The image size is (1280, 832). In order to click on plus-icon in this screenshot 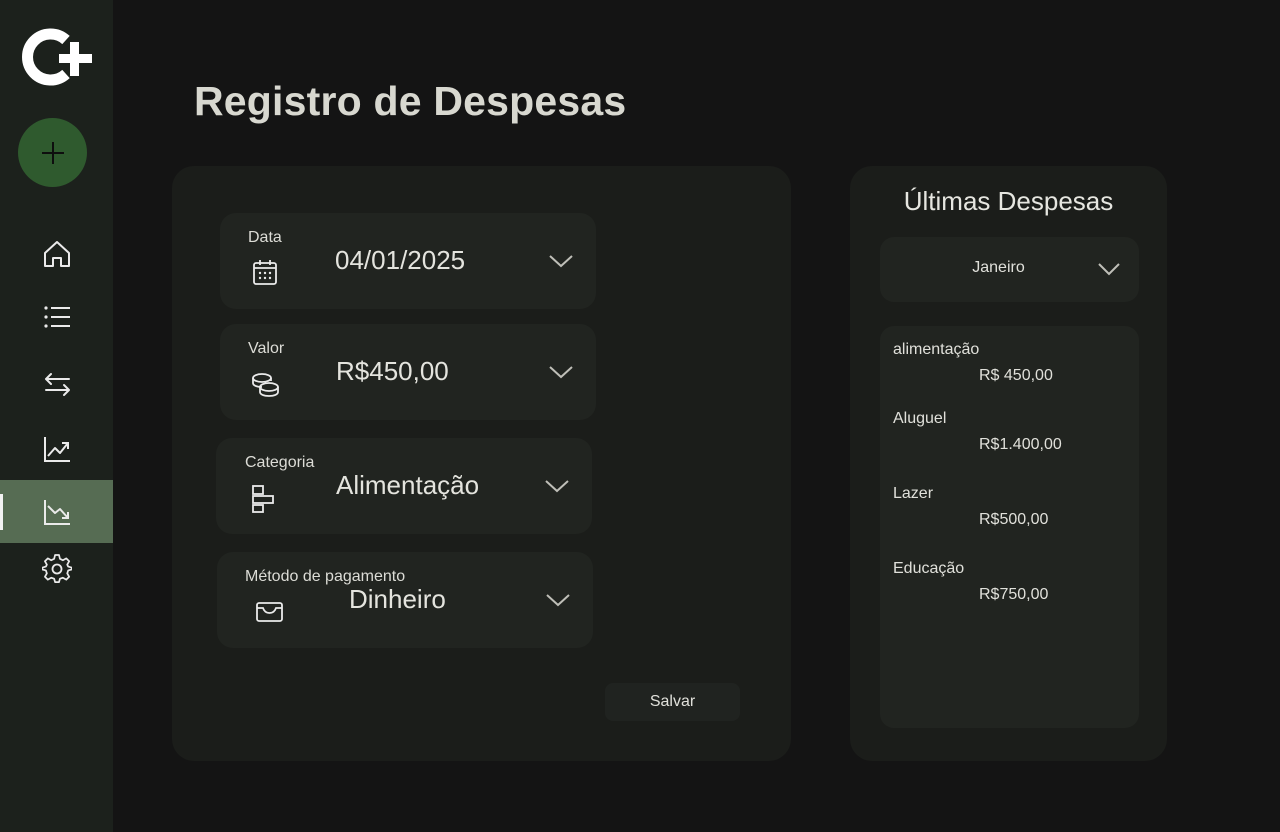, I will do `click(52, 152)`.